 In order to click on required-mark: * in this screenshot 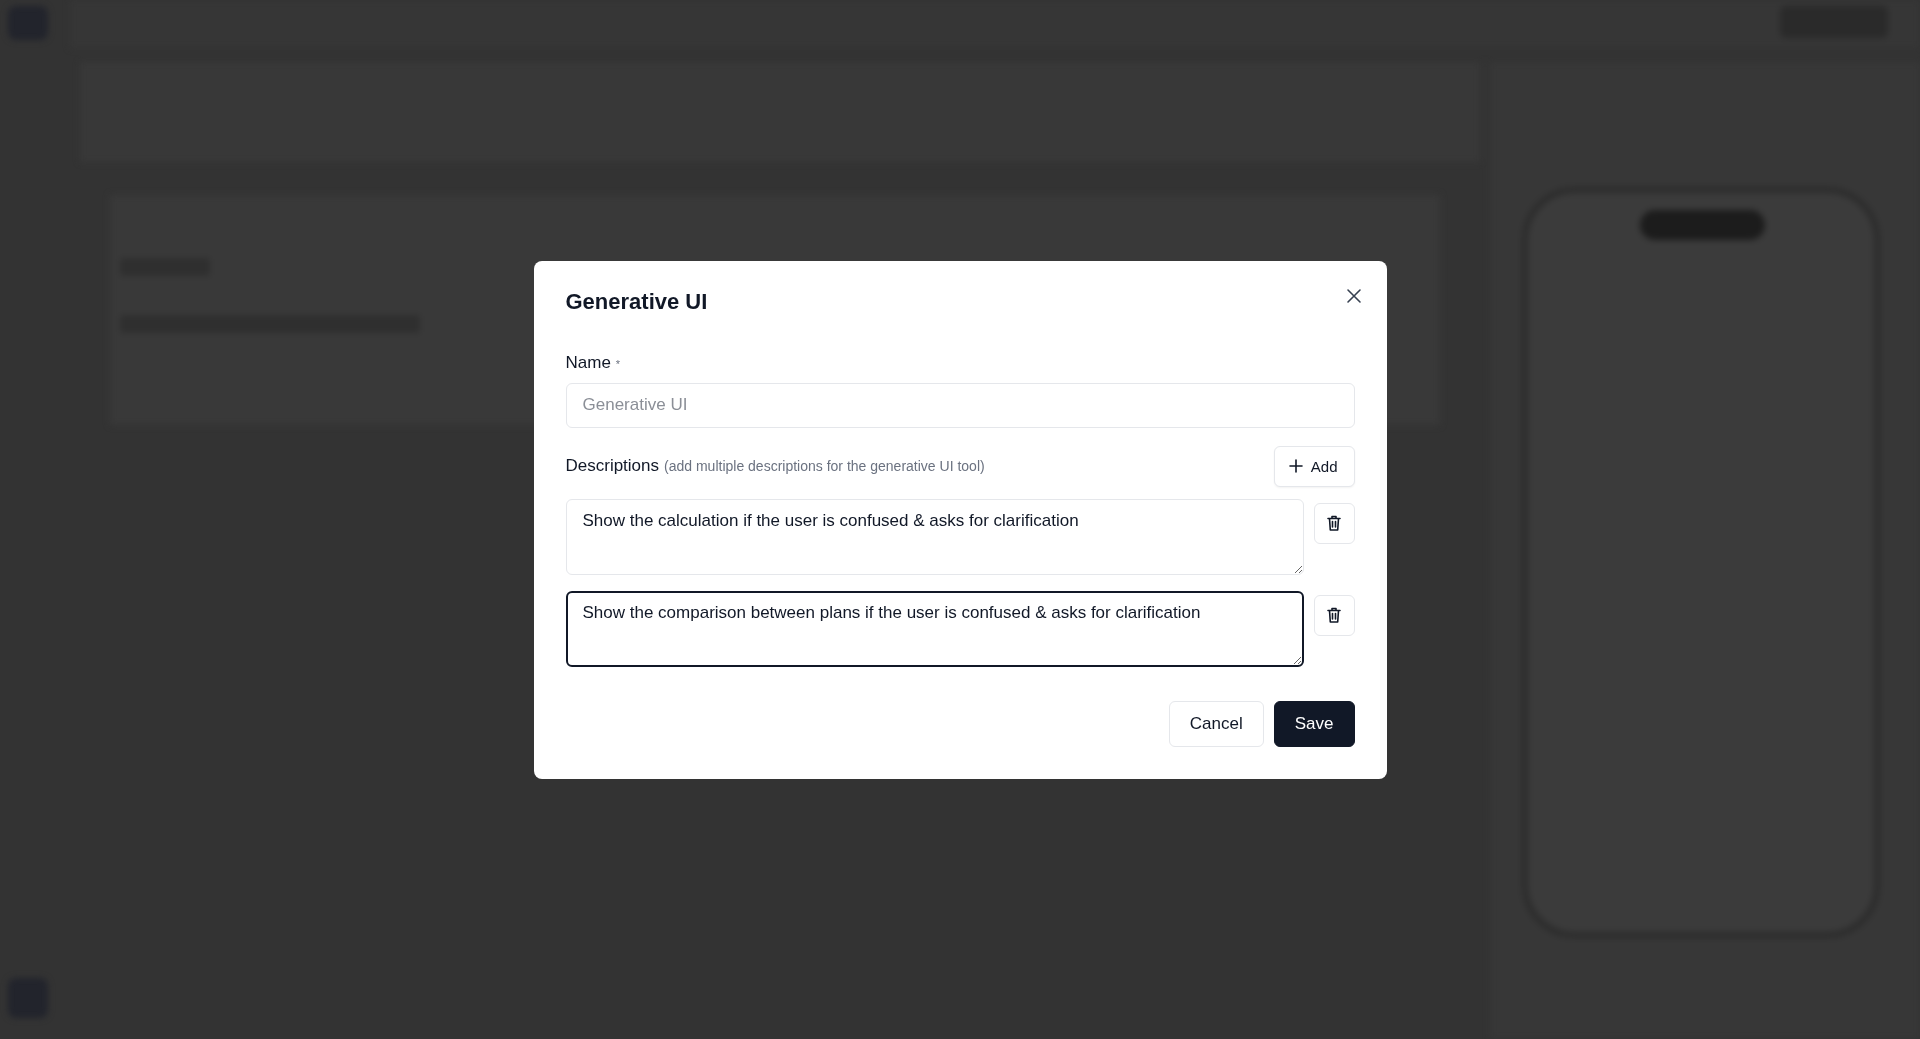, I will do `click(618, 363)`.